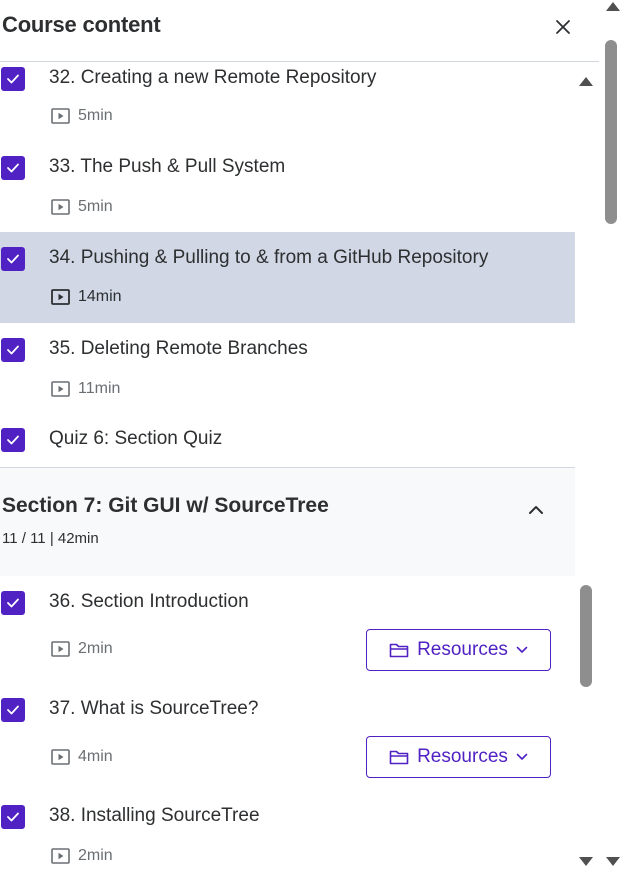 Image resolution: width=627 pixels, height=873 pixels. I want to click on lecture-meta: 4min, so click(82, 757).